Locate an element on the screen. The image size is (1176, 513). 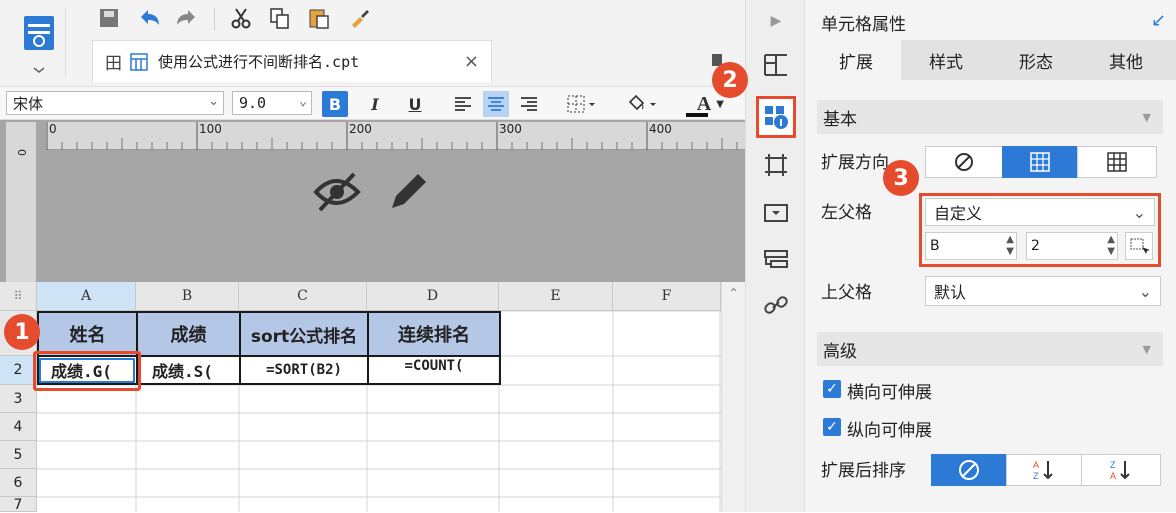
hide-icon is located at coordinates (337, 193).